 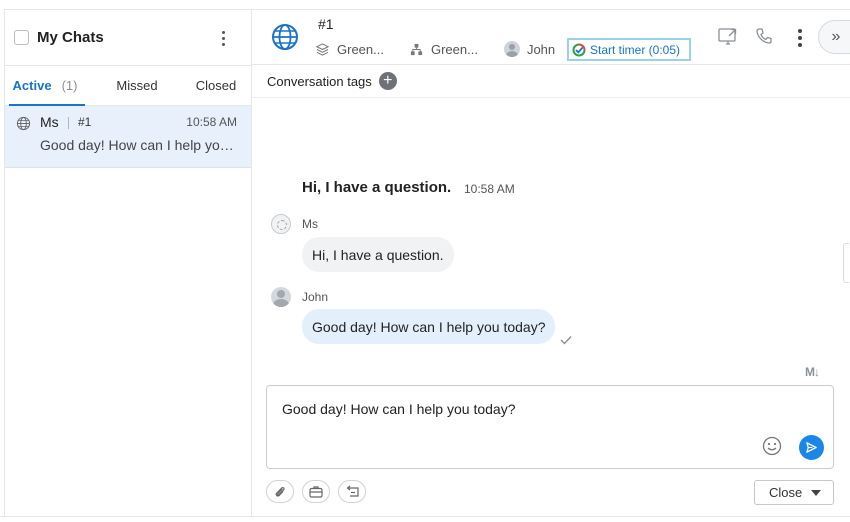 What do you see at coordinates (387, 81) in the screenshot?
I see `add-tag-button: +` at bounding box center [387, 81].